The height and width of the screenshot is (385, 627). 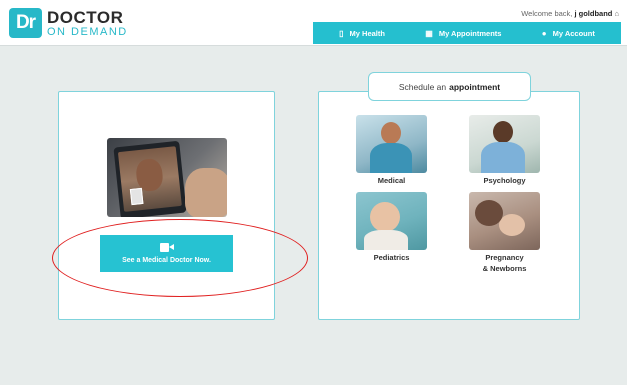 I want to click on schedule-prefix: Schedule an, so click(x=422, y=86).